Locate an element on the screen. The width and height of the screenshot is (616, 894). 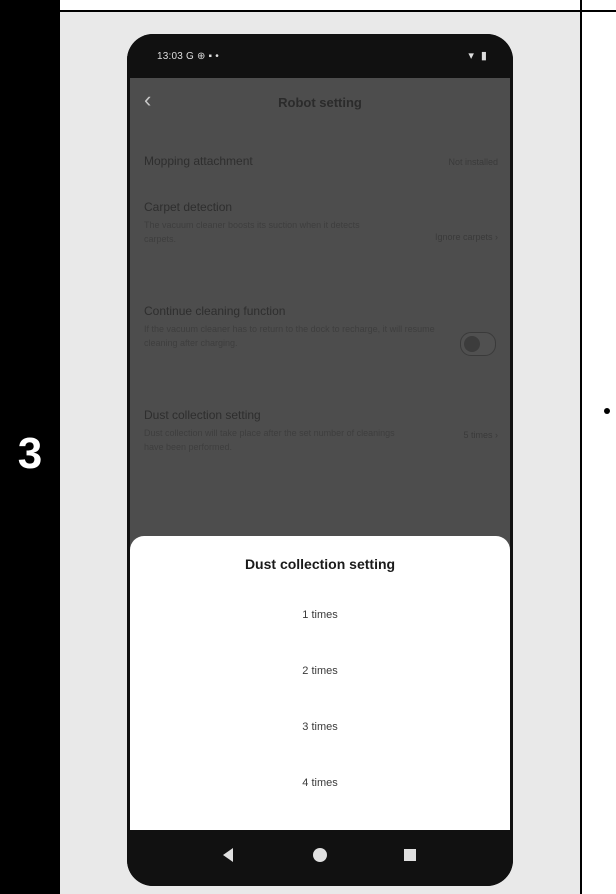
top-border is located at coordinates (320, 6).